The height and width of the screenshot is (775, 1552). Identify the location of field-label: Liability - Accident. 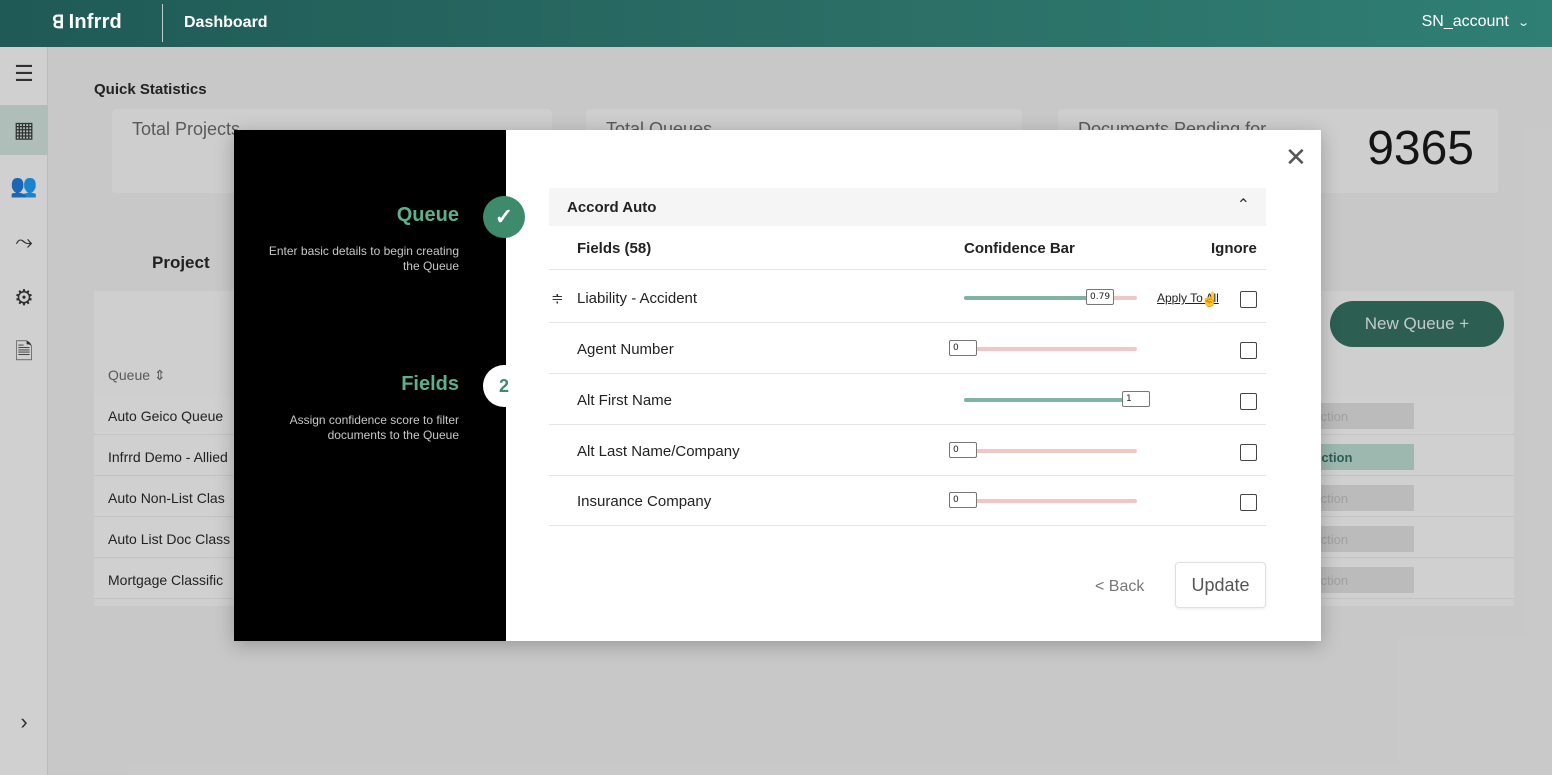
(637, 298).